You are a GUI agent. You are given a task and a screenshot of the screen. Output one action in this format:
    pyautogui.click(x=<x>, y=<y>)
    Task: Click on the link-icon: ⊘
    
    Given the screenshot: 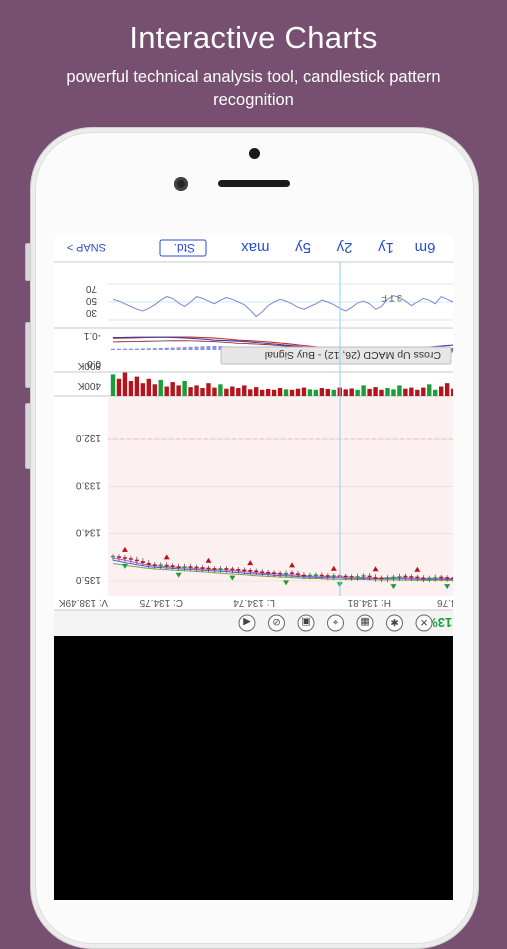 What is the action you would take?
    pyautogui.click(x=276, y=623)
    